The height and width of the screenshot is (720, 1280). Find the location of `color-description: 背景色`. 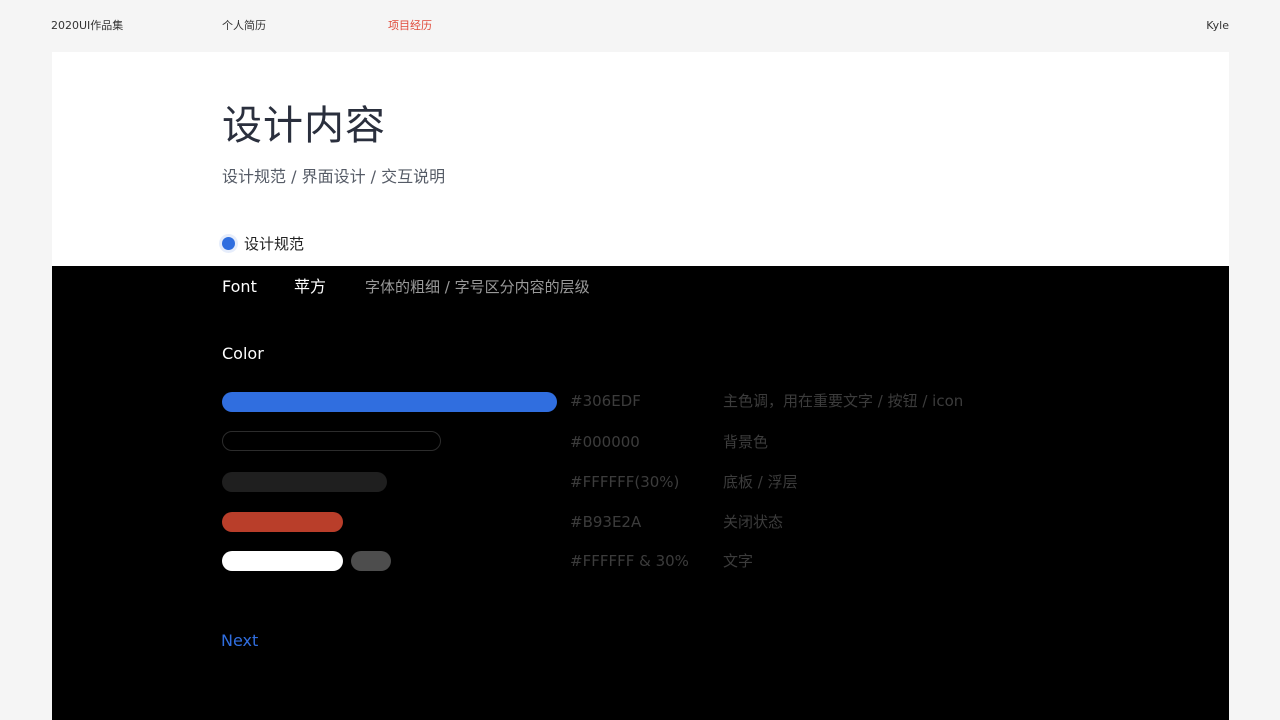

color-description: 背景色 is located at coordinates (746, 442).